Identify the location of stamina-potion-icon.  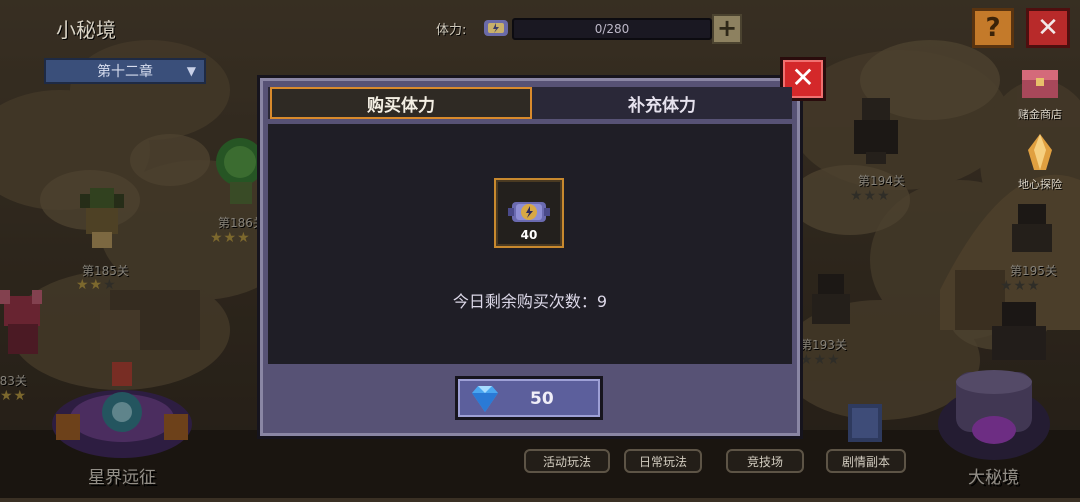
(529, 212).